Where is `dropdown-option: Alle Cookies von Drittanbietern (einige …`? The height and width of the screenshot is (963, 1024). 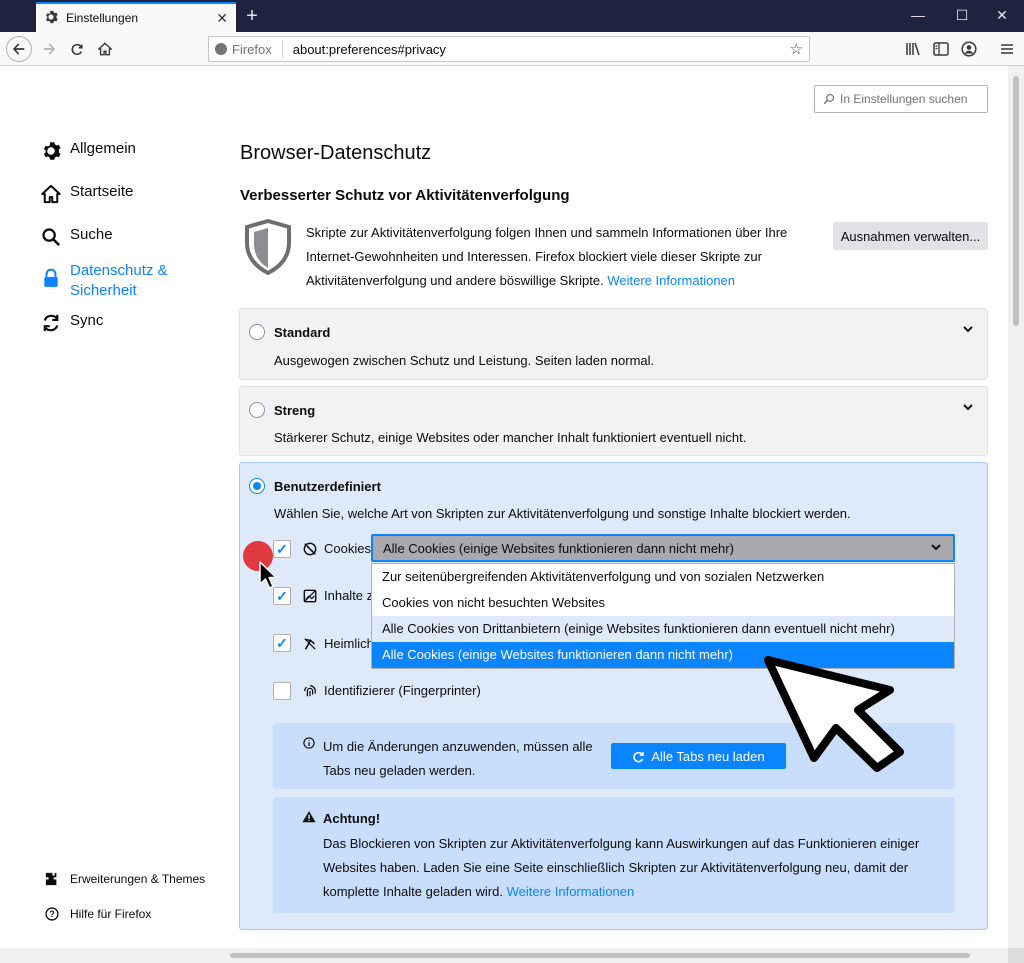
dropdown-option: Alle Cookies von Drittanbietern (einige … is located at coordinates (663, 629).